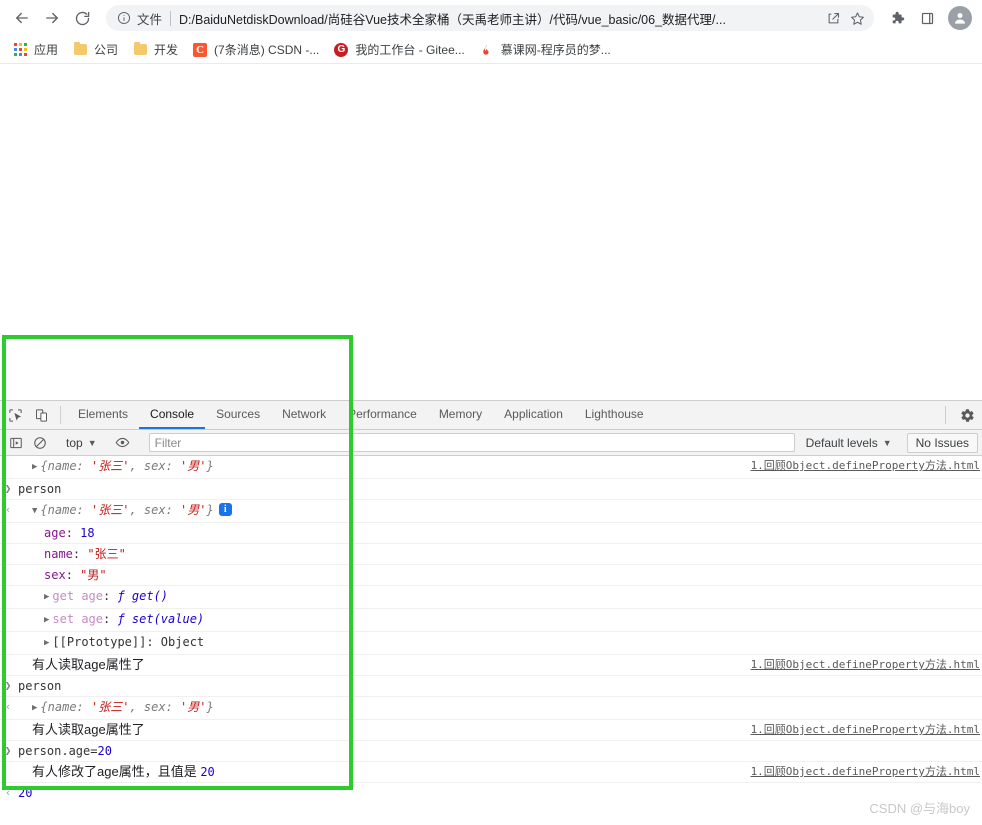  I want to click on console-text-segment: "张三", so click(106, 554).